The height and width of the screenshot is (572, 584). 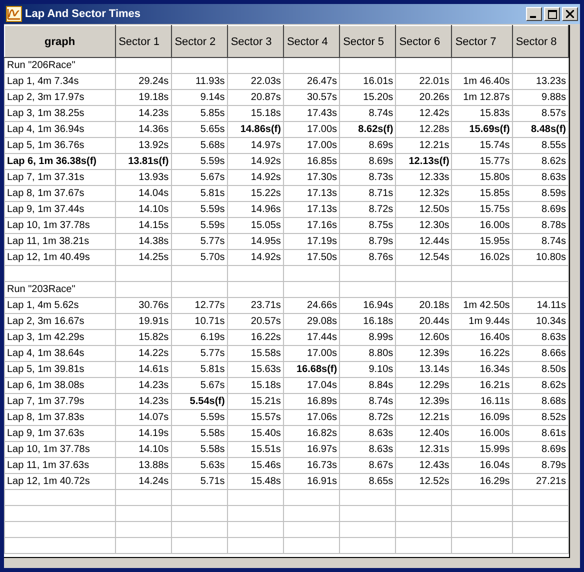 I want to click on table-cell: 14.92s, so click(x=255, y=258).